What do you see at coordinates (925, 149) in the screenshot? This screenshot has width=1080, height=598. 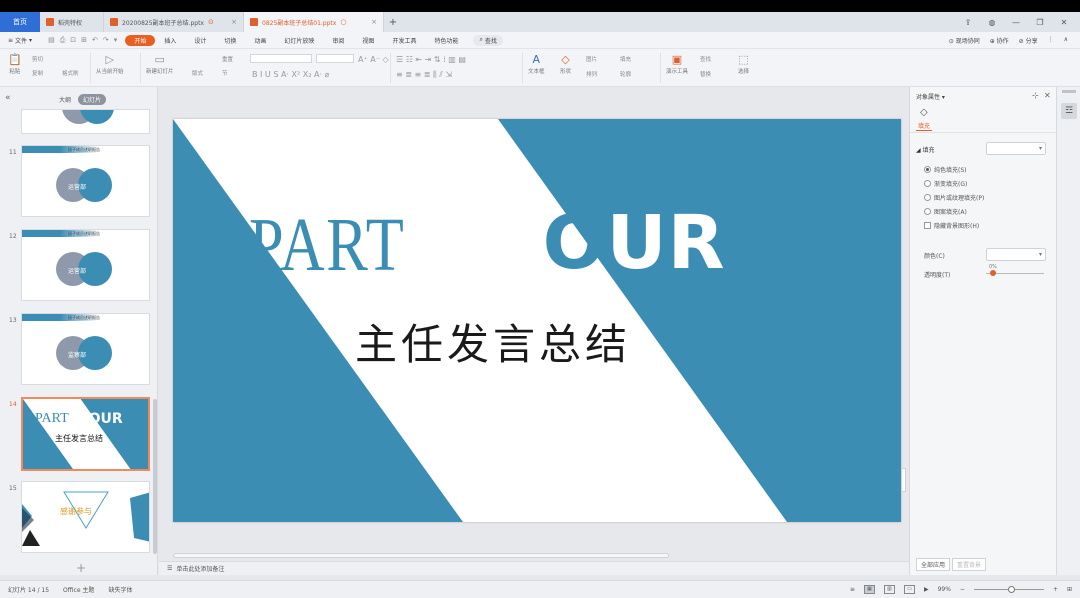 I see `fill-section-header: ◢ 填充` at bounding box center [925, 149].